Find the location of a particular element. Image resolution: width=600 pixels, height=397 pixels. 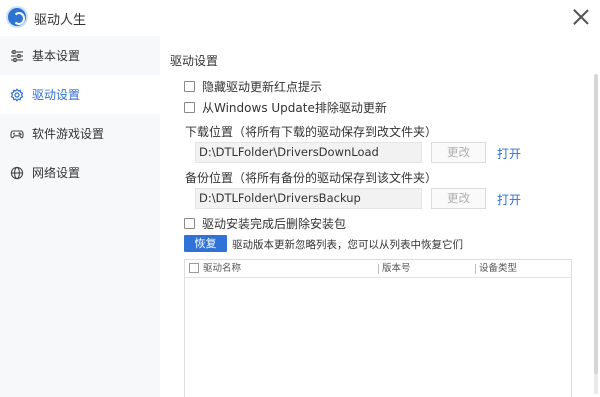

scrollbar-thumb is located at coordinates (596, 224).